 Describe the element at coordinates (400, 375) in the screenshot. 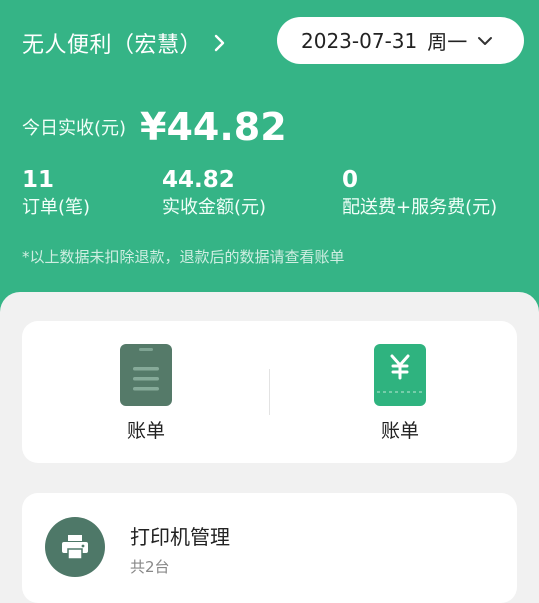

I see `yen-bill-icon` at that location.